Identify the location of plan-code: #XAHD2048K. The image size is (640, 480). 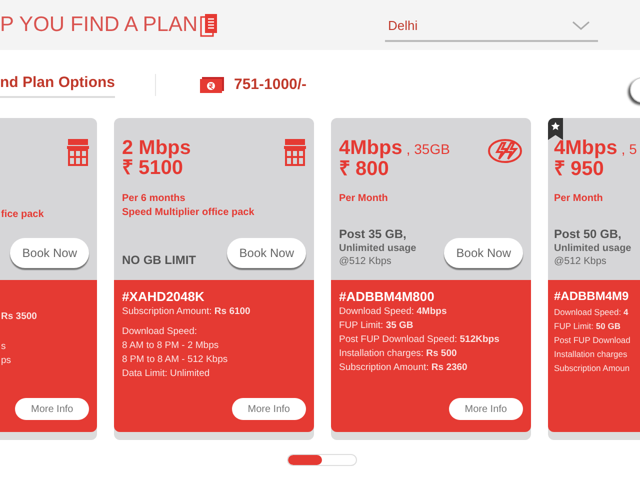
(163, 296).